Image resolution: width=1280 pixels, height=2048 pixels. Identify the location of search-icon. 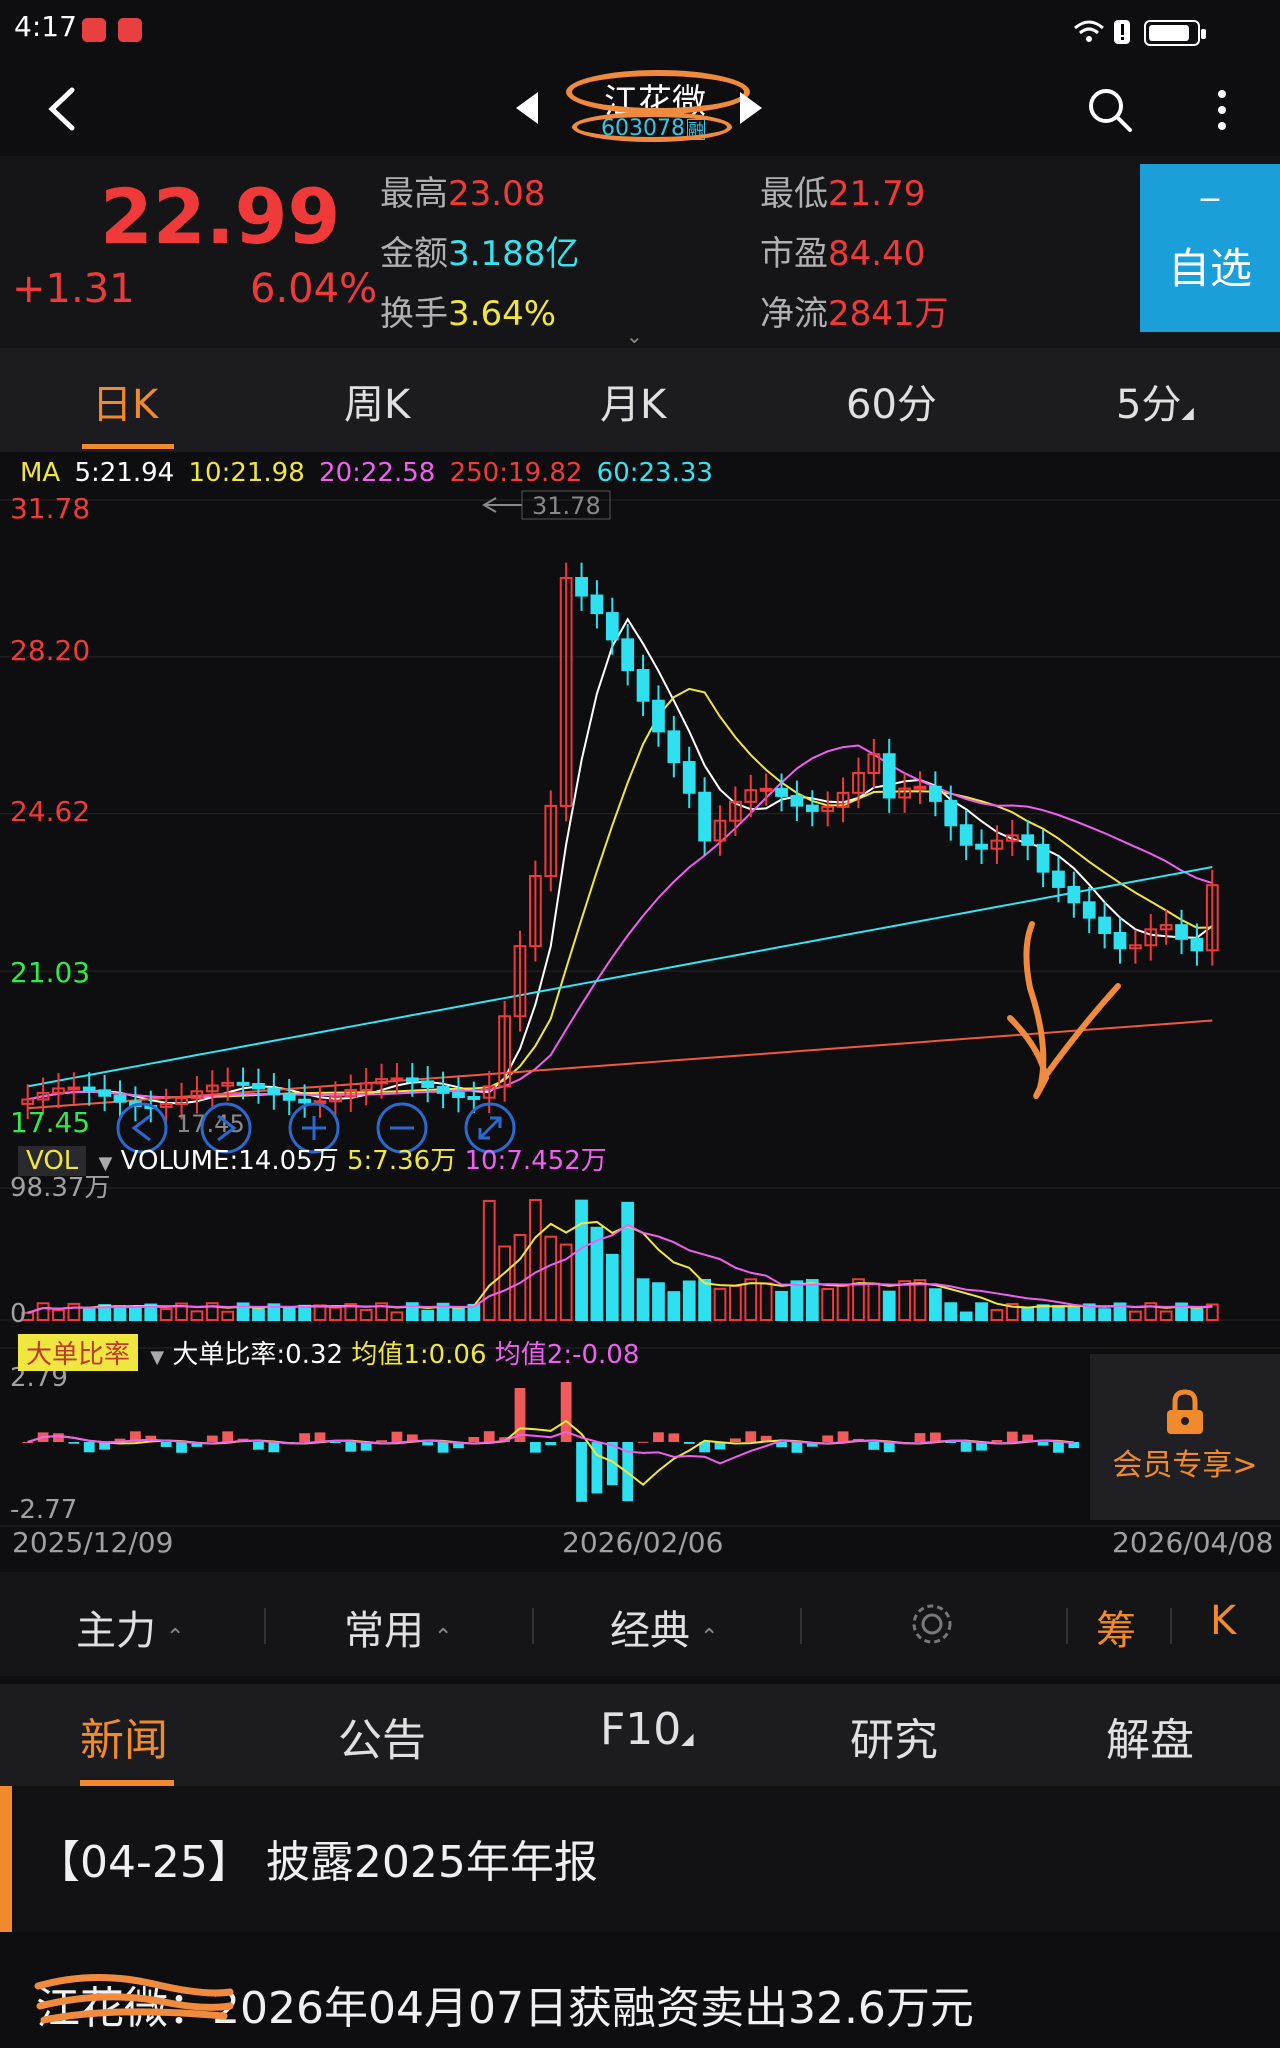
(1110, 110).